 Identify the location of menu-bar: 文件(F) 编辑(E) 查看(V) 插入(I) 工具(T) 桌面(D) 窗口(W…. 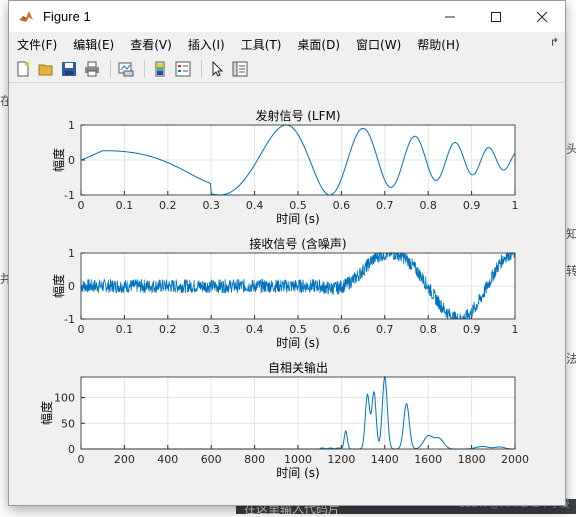
(287, 44).